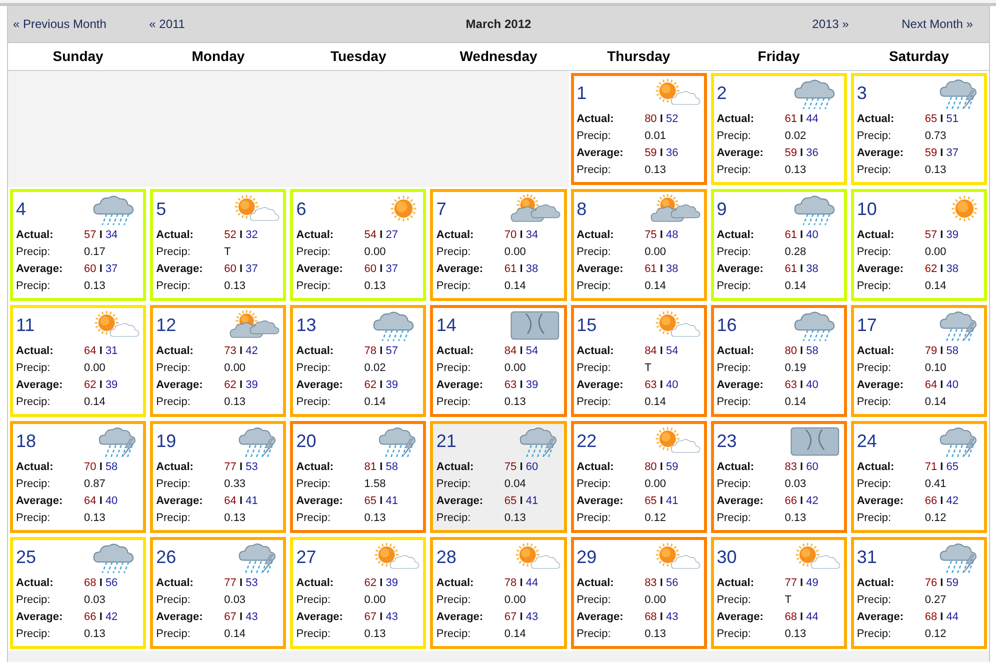 This screenshot has width=996, height=665. Describe the element at coordinates (661, 154) in the screenshot. I see `temperature-range: 59 I 36` at that location.